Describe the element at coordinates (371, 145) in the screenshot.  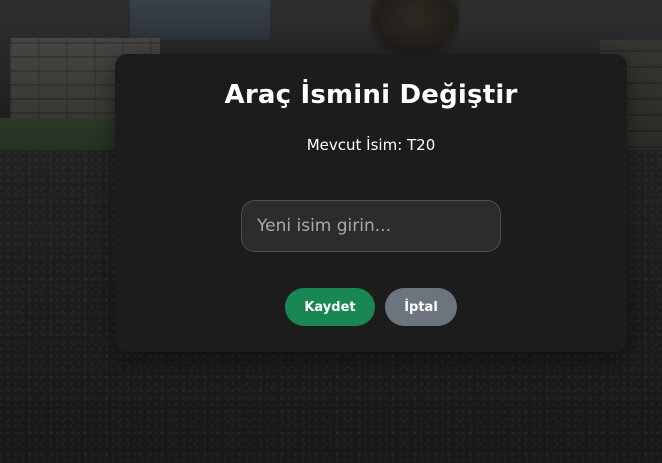
I see `current-name-label: Mevcut İsim: T20` at that location.